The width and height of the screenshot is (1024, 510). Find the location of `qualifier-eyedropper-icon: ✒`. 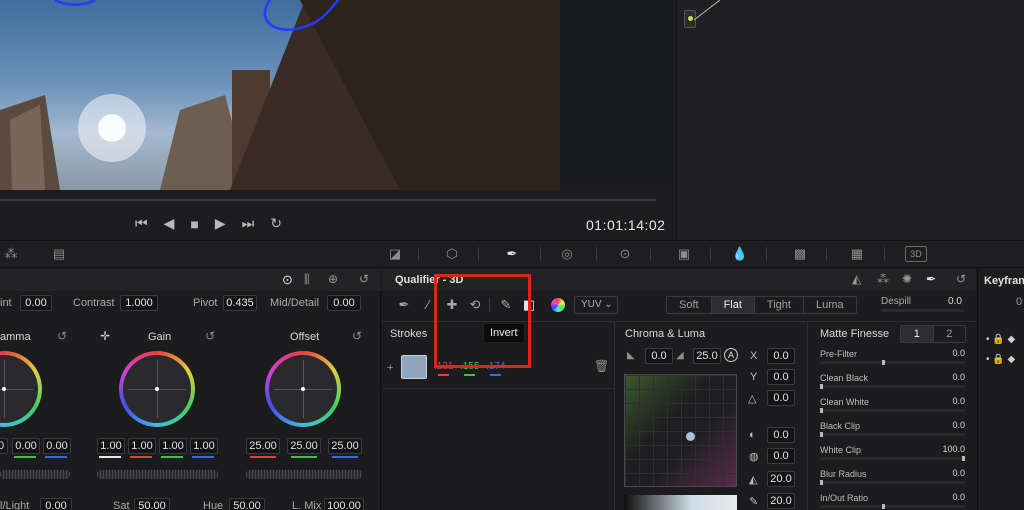

qualifier-eyedropper-icon: ✒ is located at coordinates (512, 254).